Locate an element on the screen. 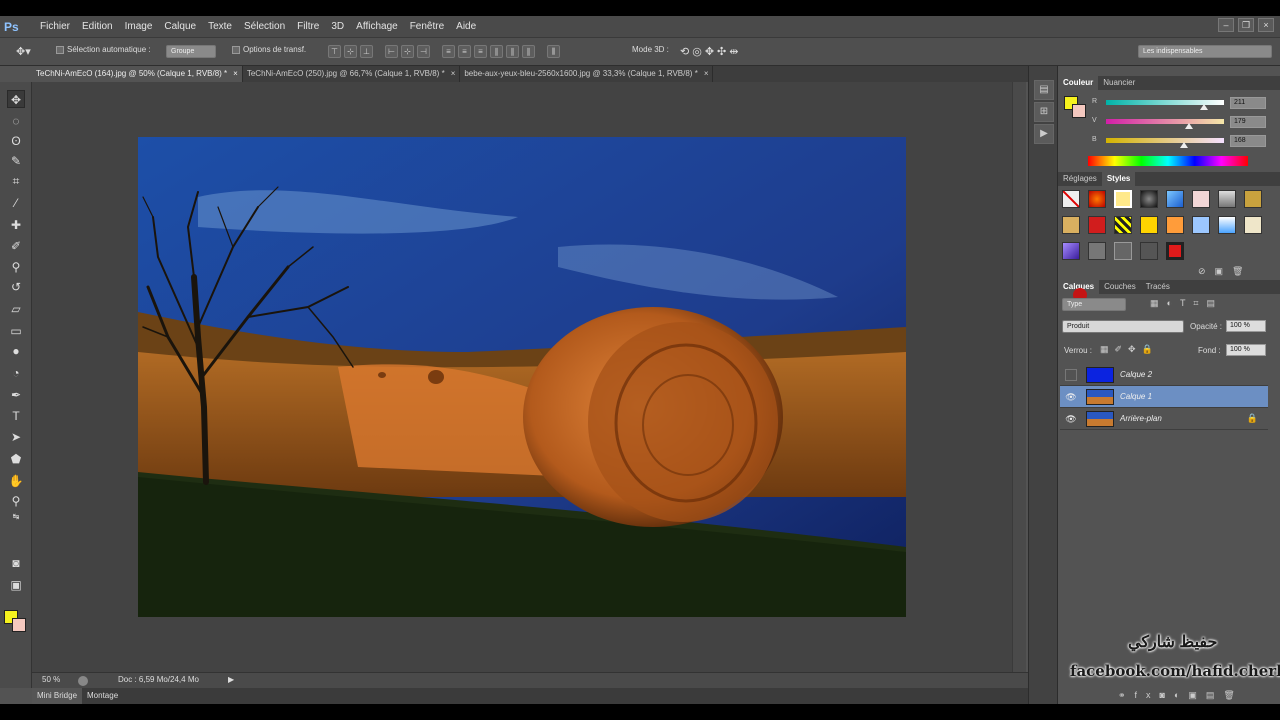  r-slider is located at coordinates (1165, 105).